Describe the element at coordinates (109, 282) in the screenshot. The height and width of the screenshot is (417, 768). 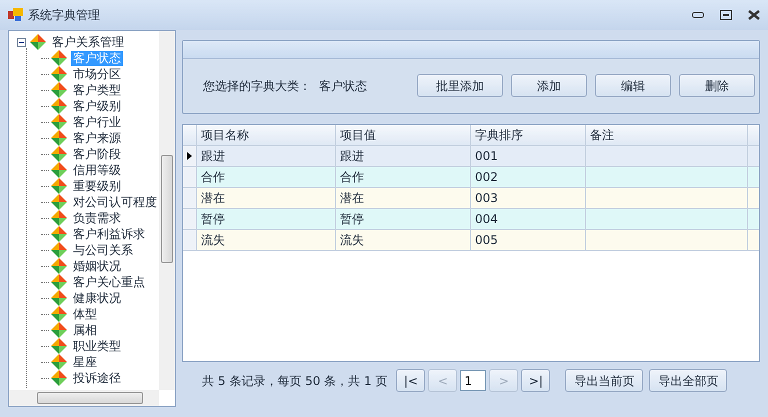
I see `tree-item: 客户关心重点` at that location.